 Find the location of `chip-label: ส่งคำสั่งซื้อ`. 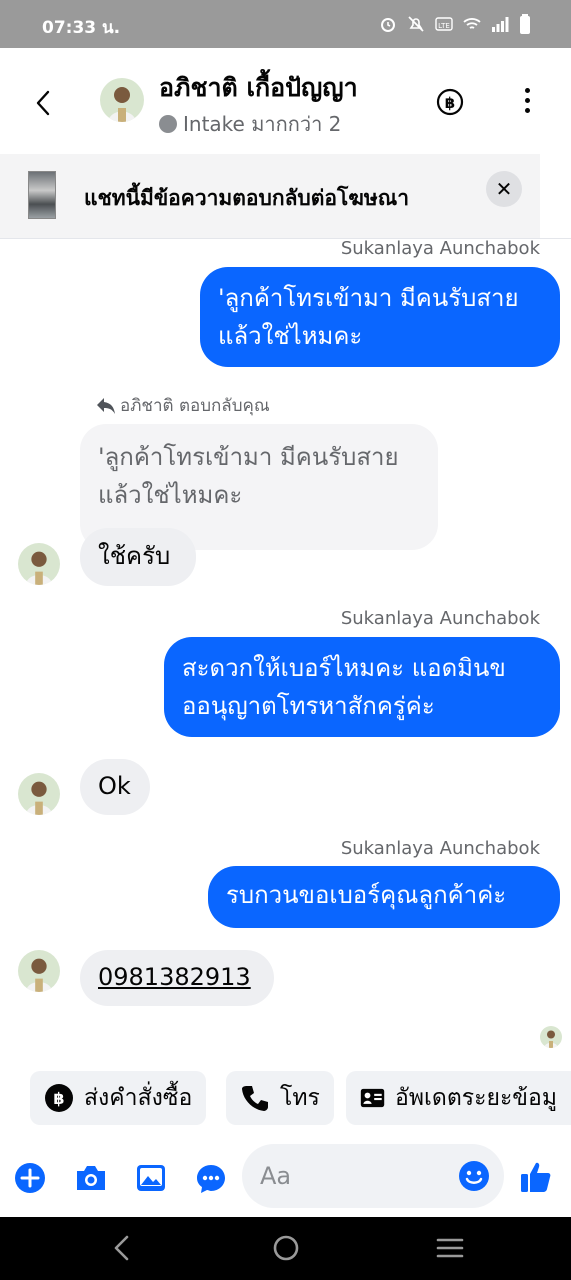

chip-label: ส่งคำสั่งซื้อ is located at coordinates (138, 1098).